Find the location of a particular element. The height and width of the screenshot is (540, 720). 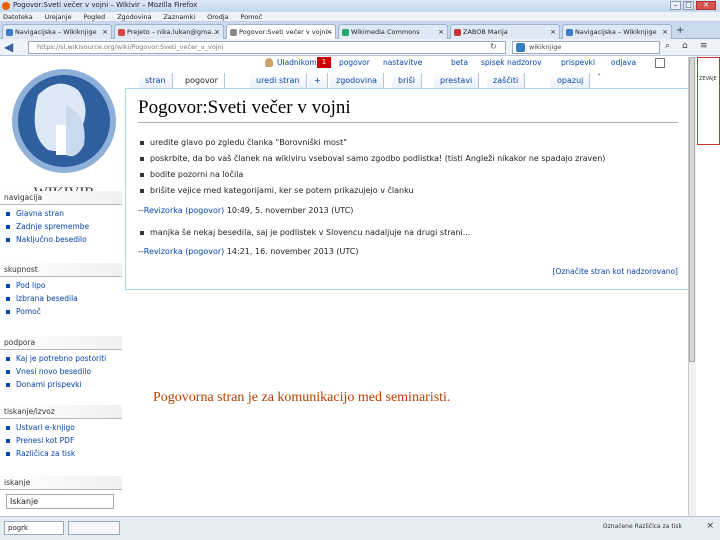

sidebar-item-featured: Izbrana besedila is located at coordinates (64, 298).